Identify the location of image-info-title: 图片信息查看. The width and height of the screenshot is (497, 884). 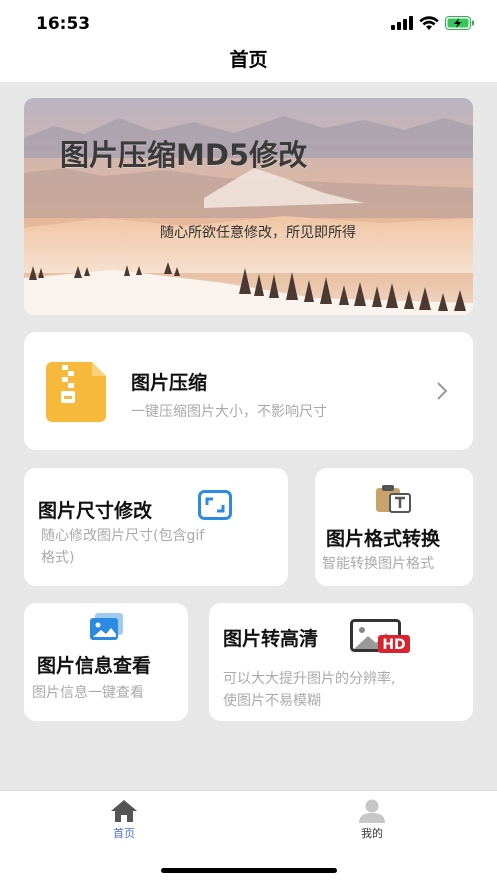
(94, 666).